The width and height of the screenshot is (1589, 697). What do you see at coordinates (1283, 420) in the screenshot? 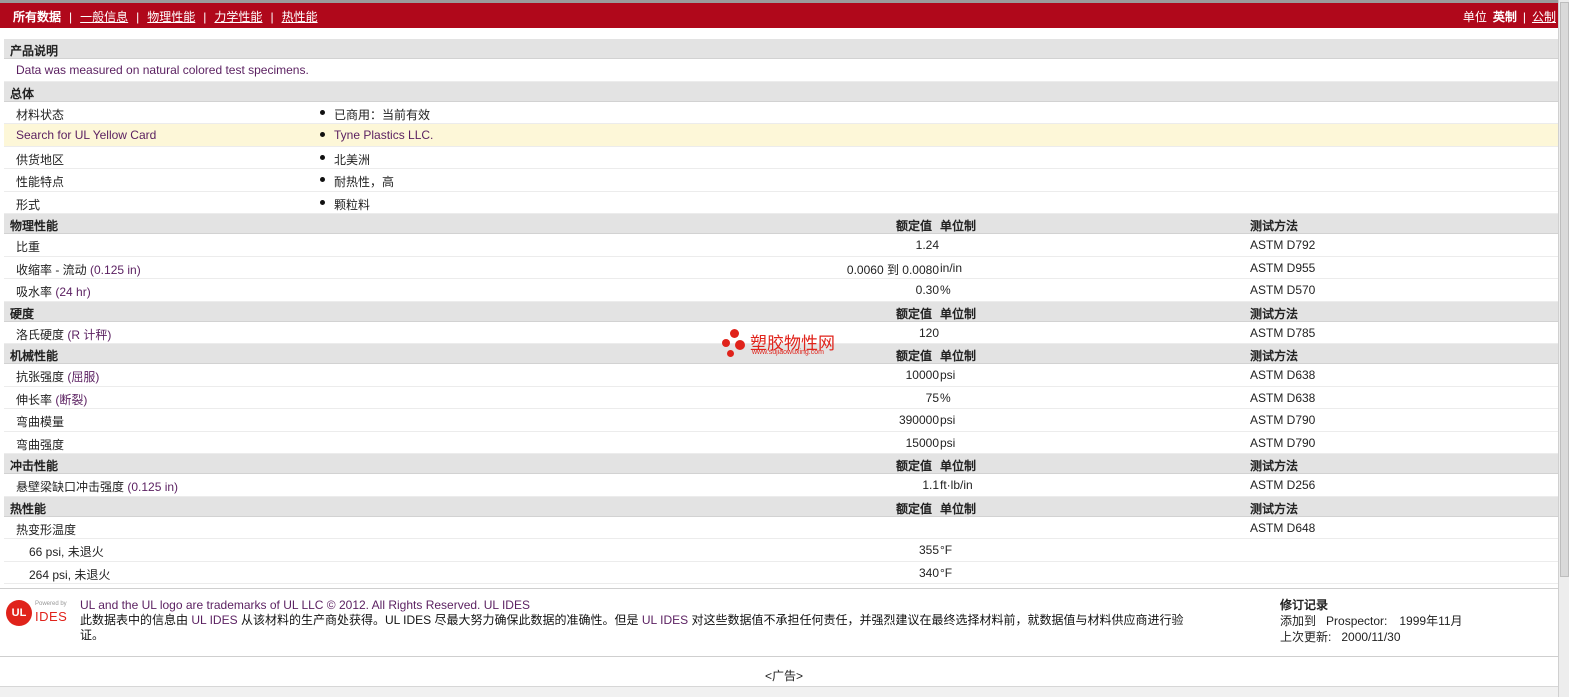
I see `test-method: ASTM D790` at bounding box center [1283, 420].